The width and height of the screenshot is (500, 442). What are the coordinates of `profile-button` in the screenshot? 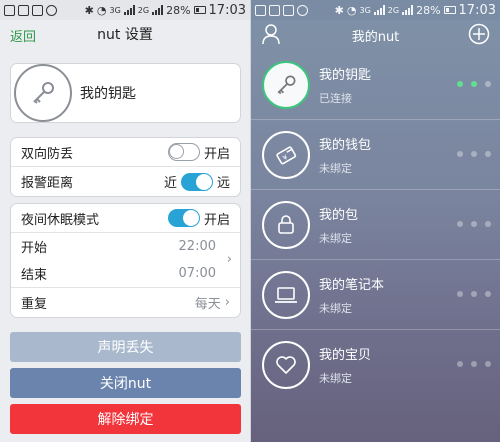 It's located at (271, 36).